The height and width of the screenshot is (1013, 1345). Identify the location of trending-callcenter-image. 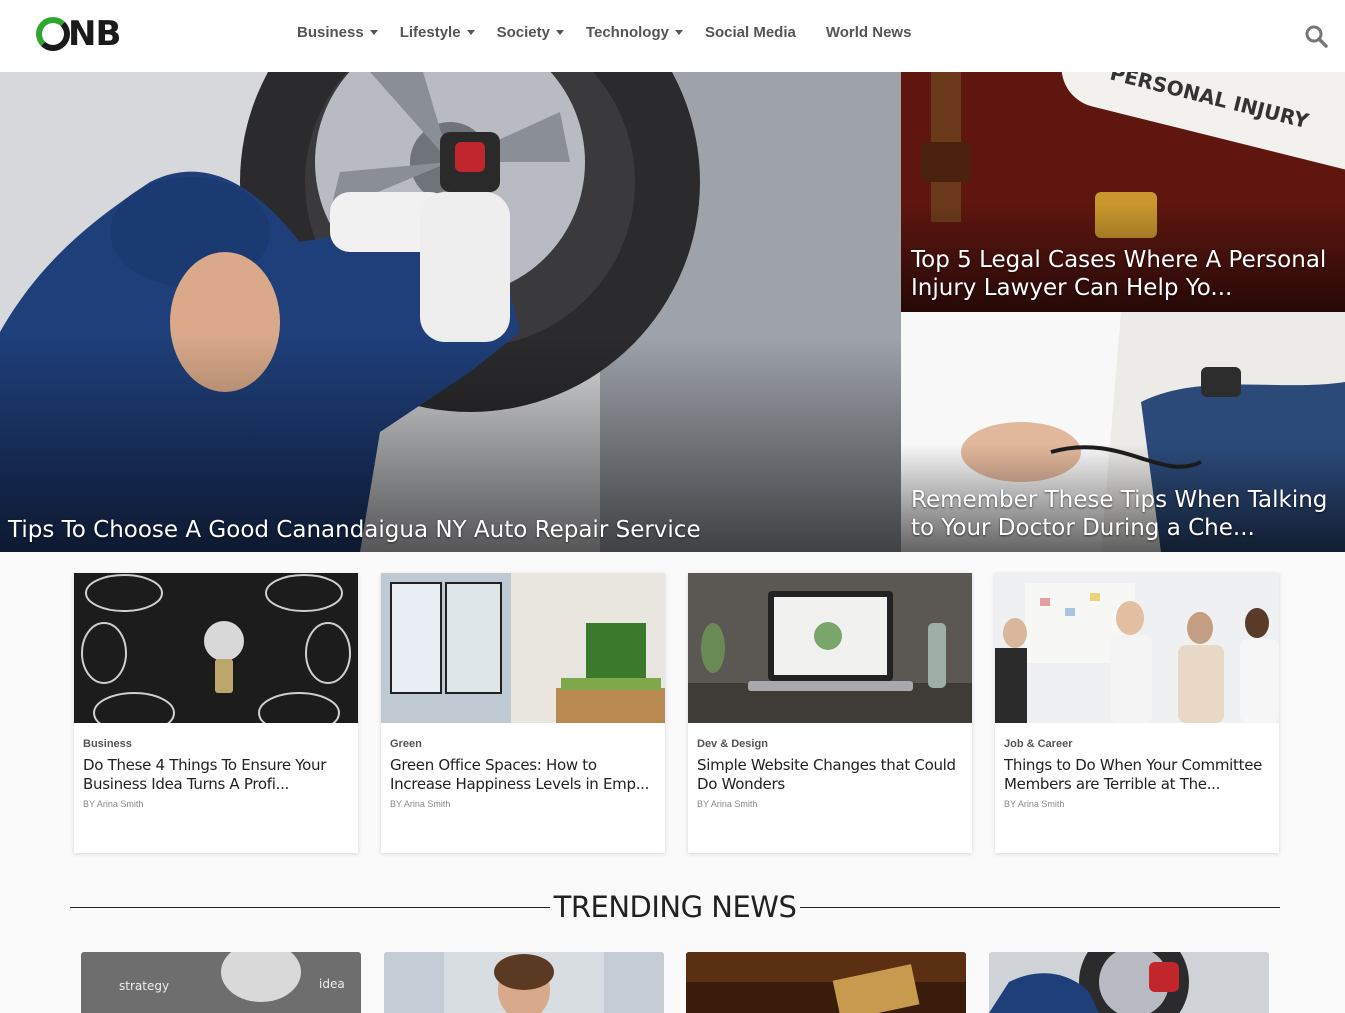
(524, 982).